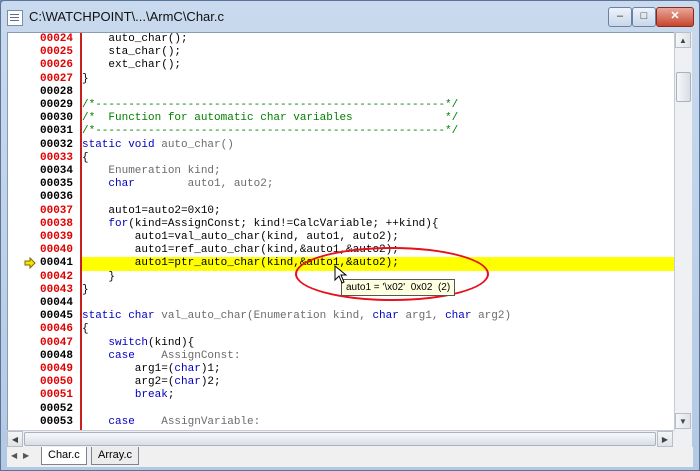 This screenshot has height=471, width=700. What do you see at coordinates (56, 329) in the screenshot?
I see `line-number: 00046` at bounding box center [56, 329].